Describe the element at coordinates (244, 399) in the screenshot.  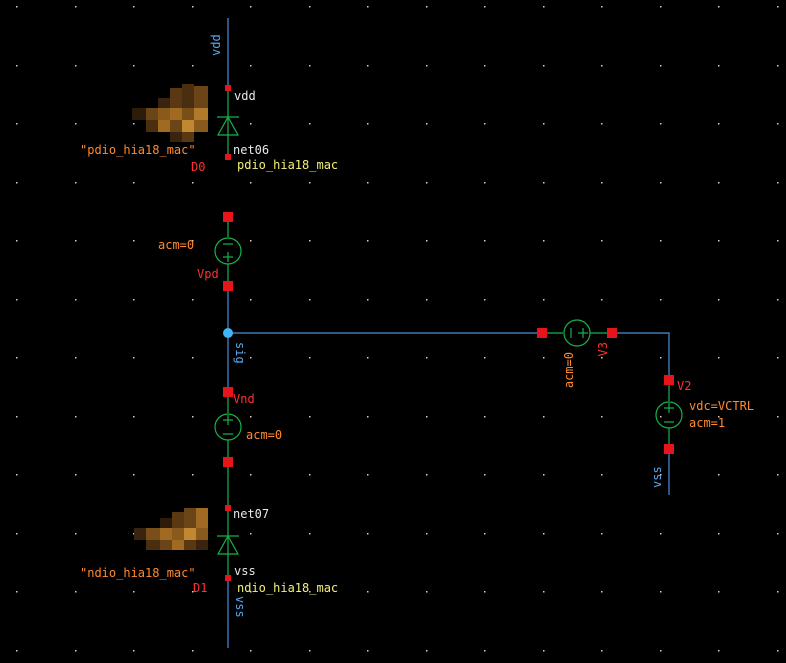
I see `vnd-name: Vnd` at that location.